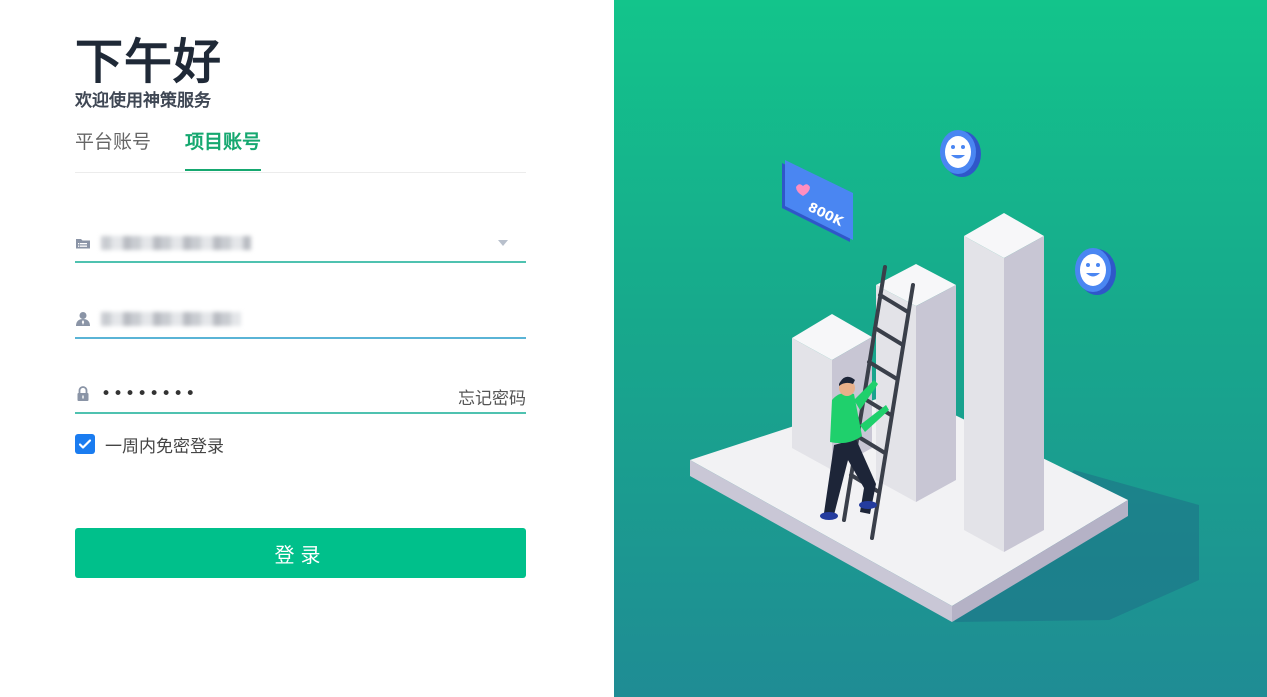 The image size is (1267, 697). What do you see at coordinates (83, 393) in the screenshot?
I see `lock-icon` at bounding box center [83, 393].